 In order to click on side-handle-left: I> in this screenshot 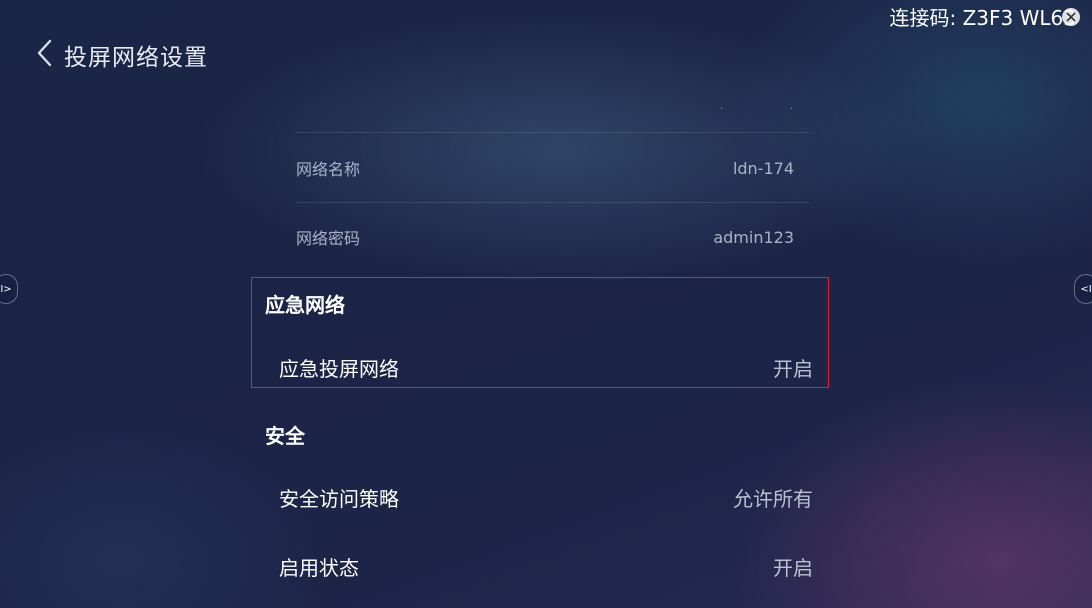, I will do `click(9, 289)`.